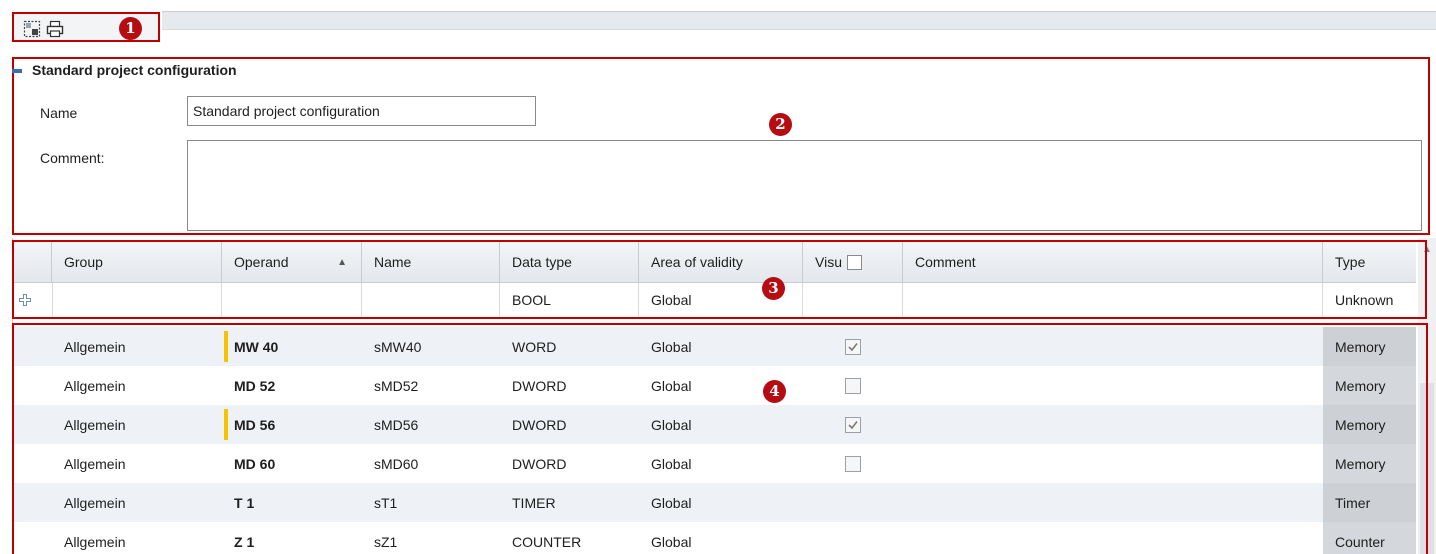 The width and height of the screenshot is (1436, 554). What do you see at coordinates (134, 70) in the screenshot?
I see `section-title: Standard project configuration` at bounding box center [134, 70].